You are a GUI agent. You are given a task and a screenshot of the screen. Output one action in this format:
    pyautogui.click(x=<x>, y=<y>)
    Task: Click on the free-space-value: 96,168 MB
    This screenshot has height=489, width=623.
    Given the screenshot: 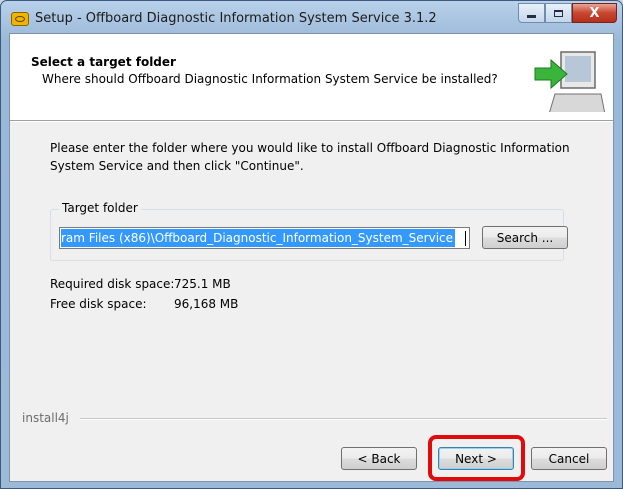 What is the action you would take?
    pyautogui.click(x=206, y=304)
    